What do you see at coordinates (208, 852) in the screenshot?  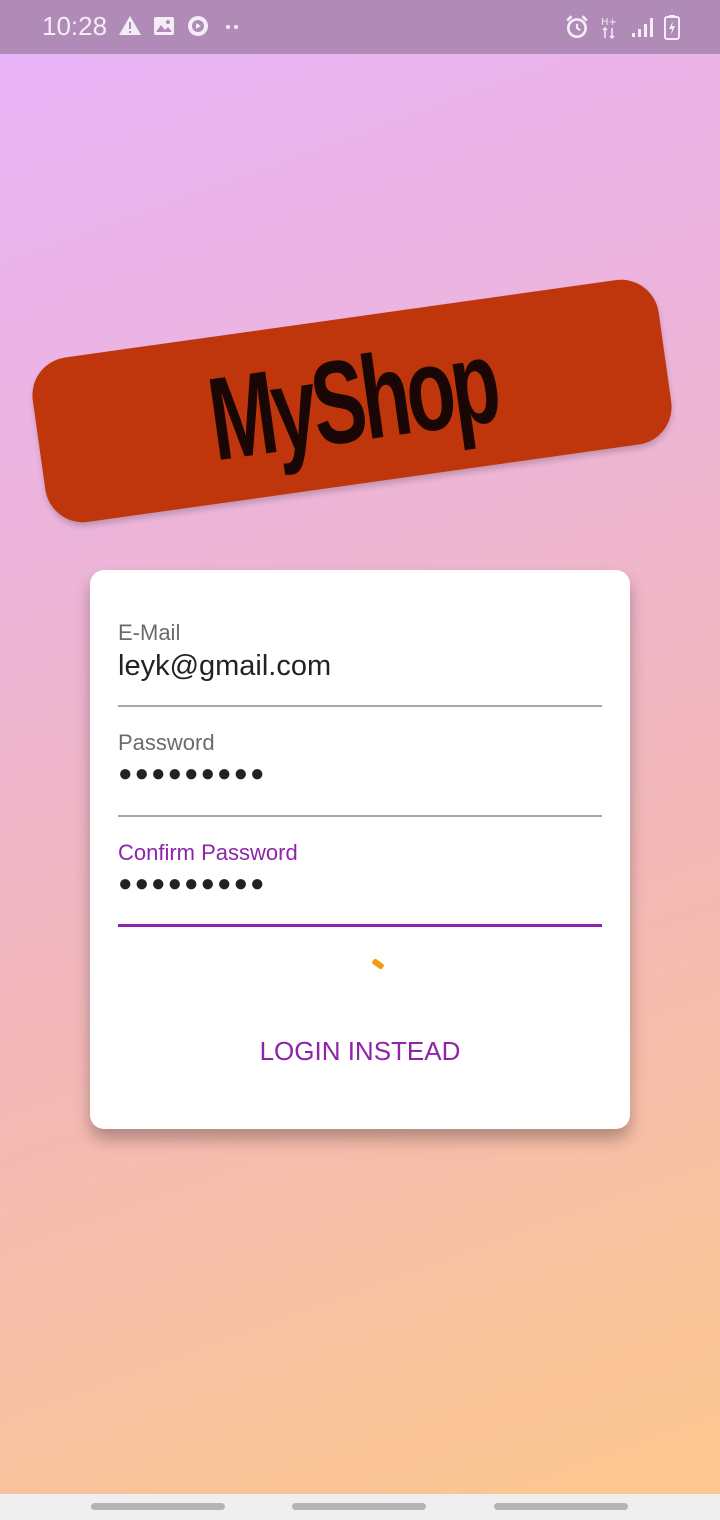 I see `confirm-password-label: Confirm Password` at bounding box center [208, 852].